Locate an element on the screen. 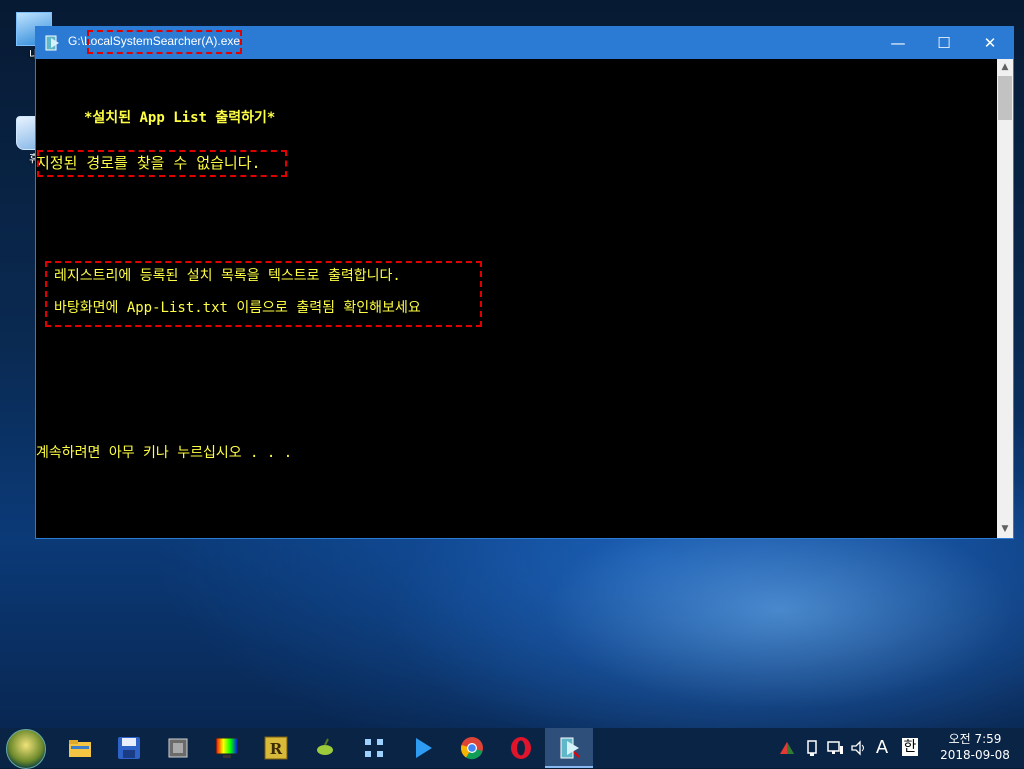  scroll-down-arrow-icon: ▼ is located at coordinates (1005, 529).